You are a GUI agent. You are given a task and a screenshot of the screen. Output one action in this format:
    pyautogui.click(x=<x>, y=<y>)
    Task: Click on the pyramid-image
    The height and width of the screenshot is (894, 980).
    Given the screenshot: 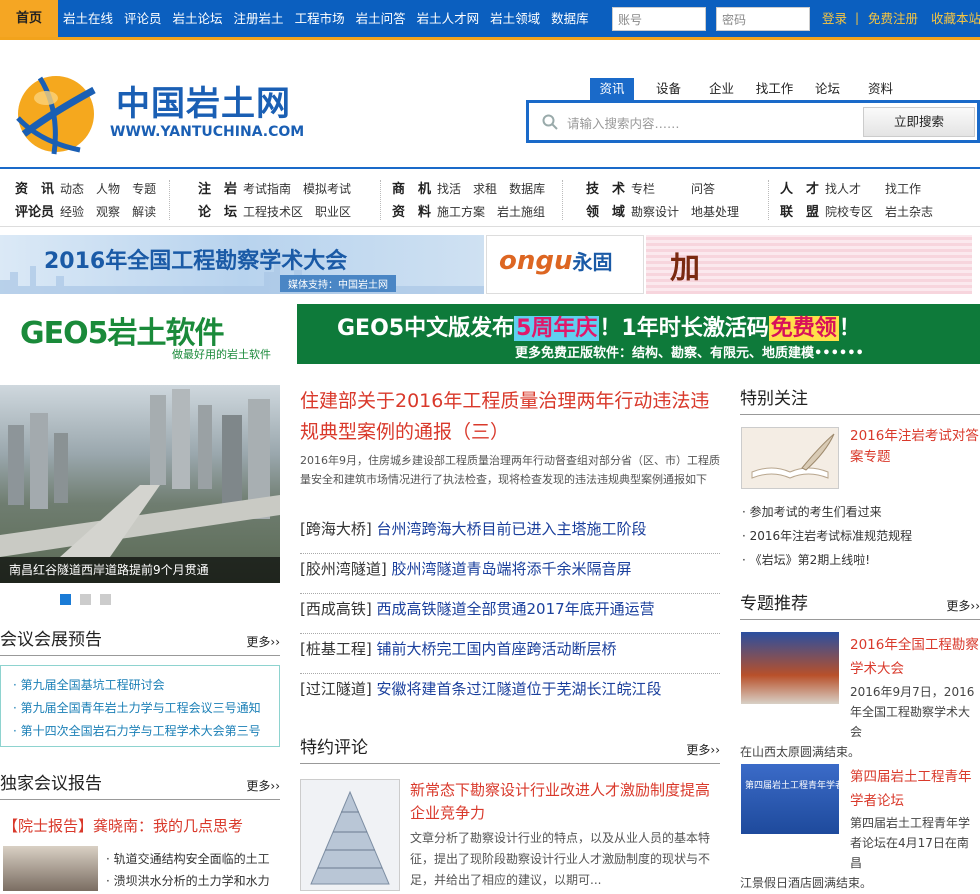 What is the action you would take?
    pyautogui.click(x=350, y=835)
    